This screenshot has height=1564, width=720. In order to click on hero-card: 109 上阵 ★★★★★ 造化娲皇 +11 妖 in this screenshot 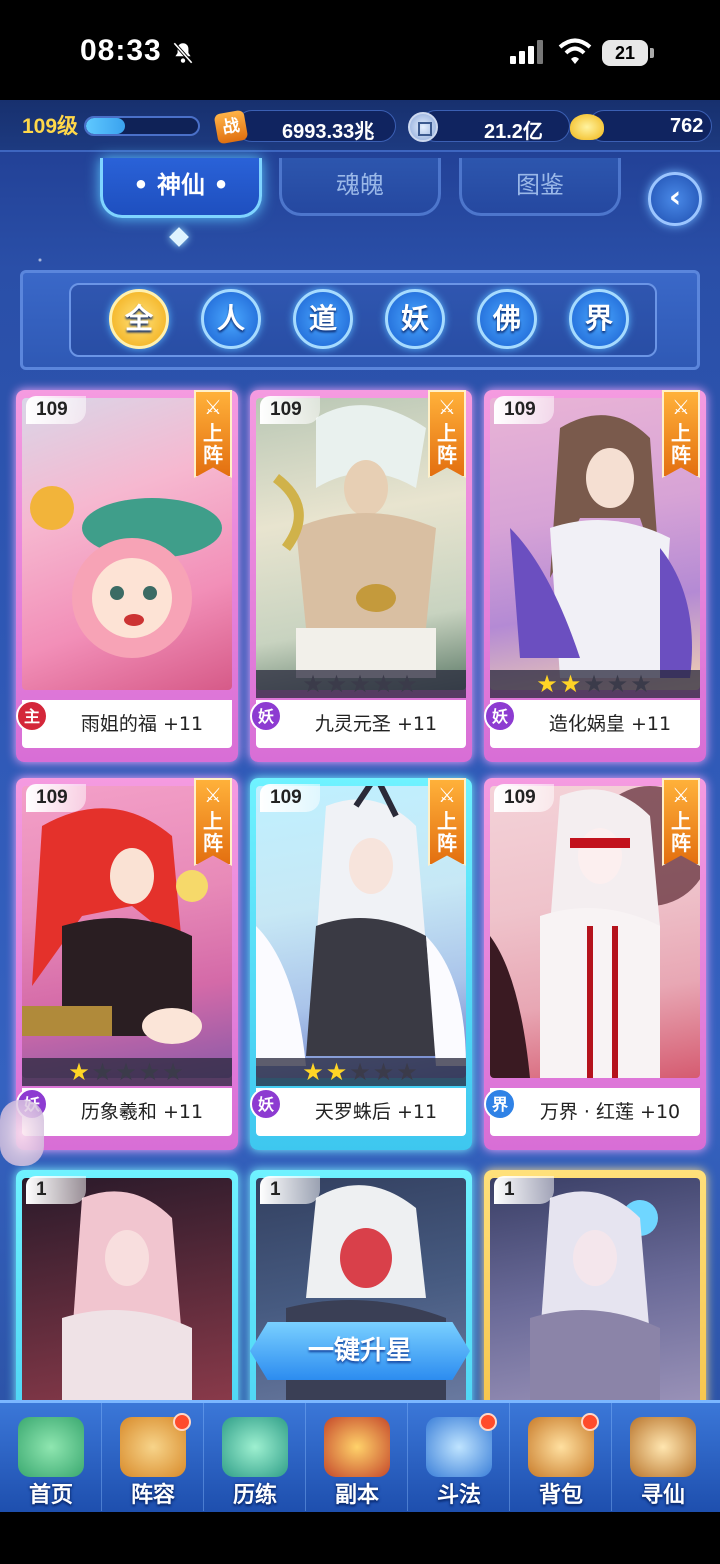, I will do `click(595, 576)`.